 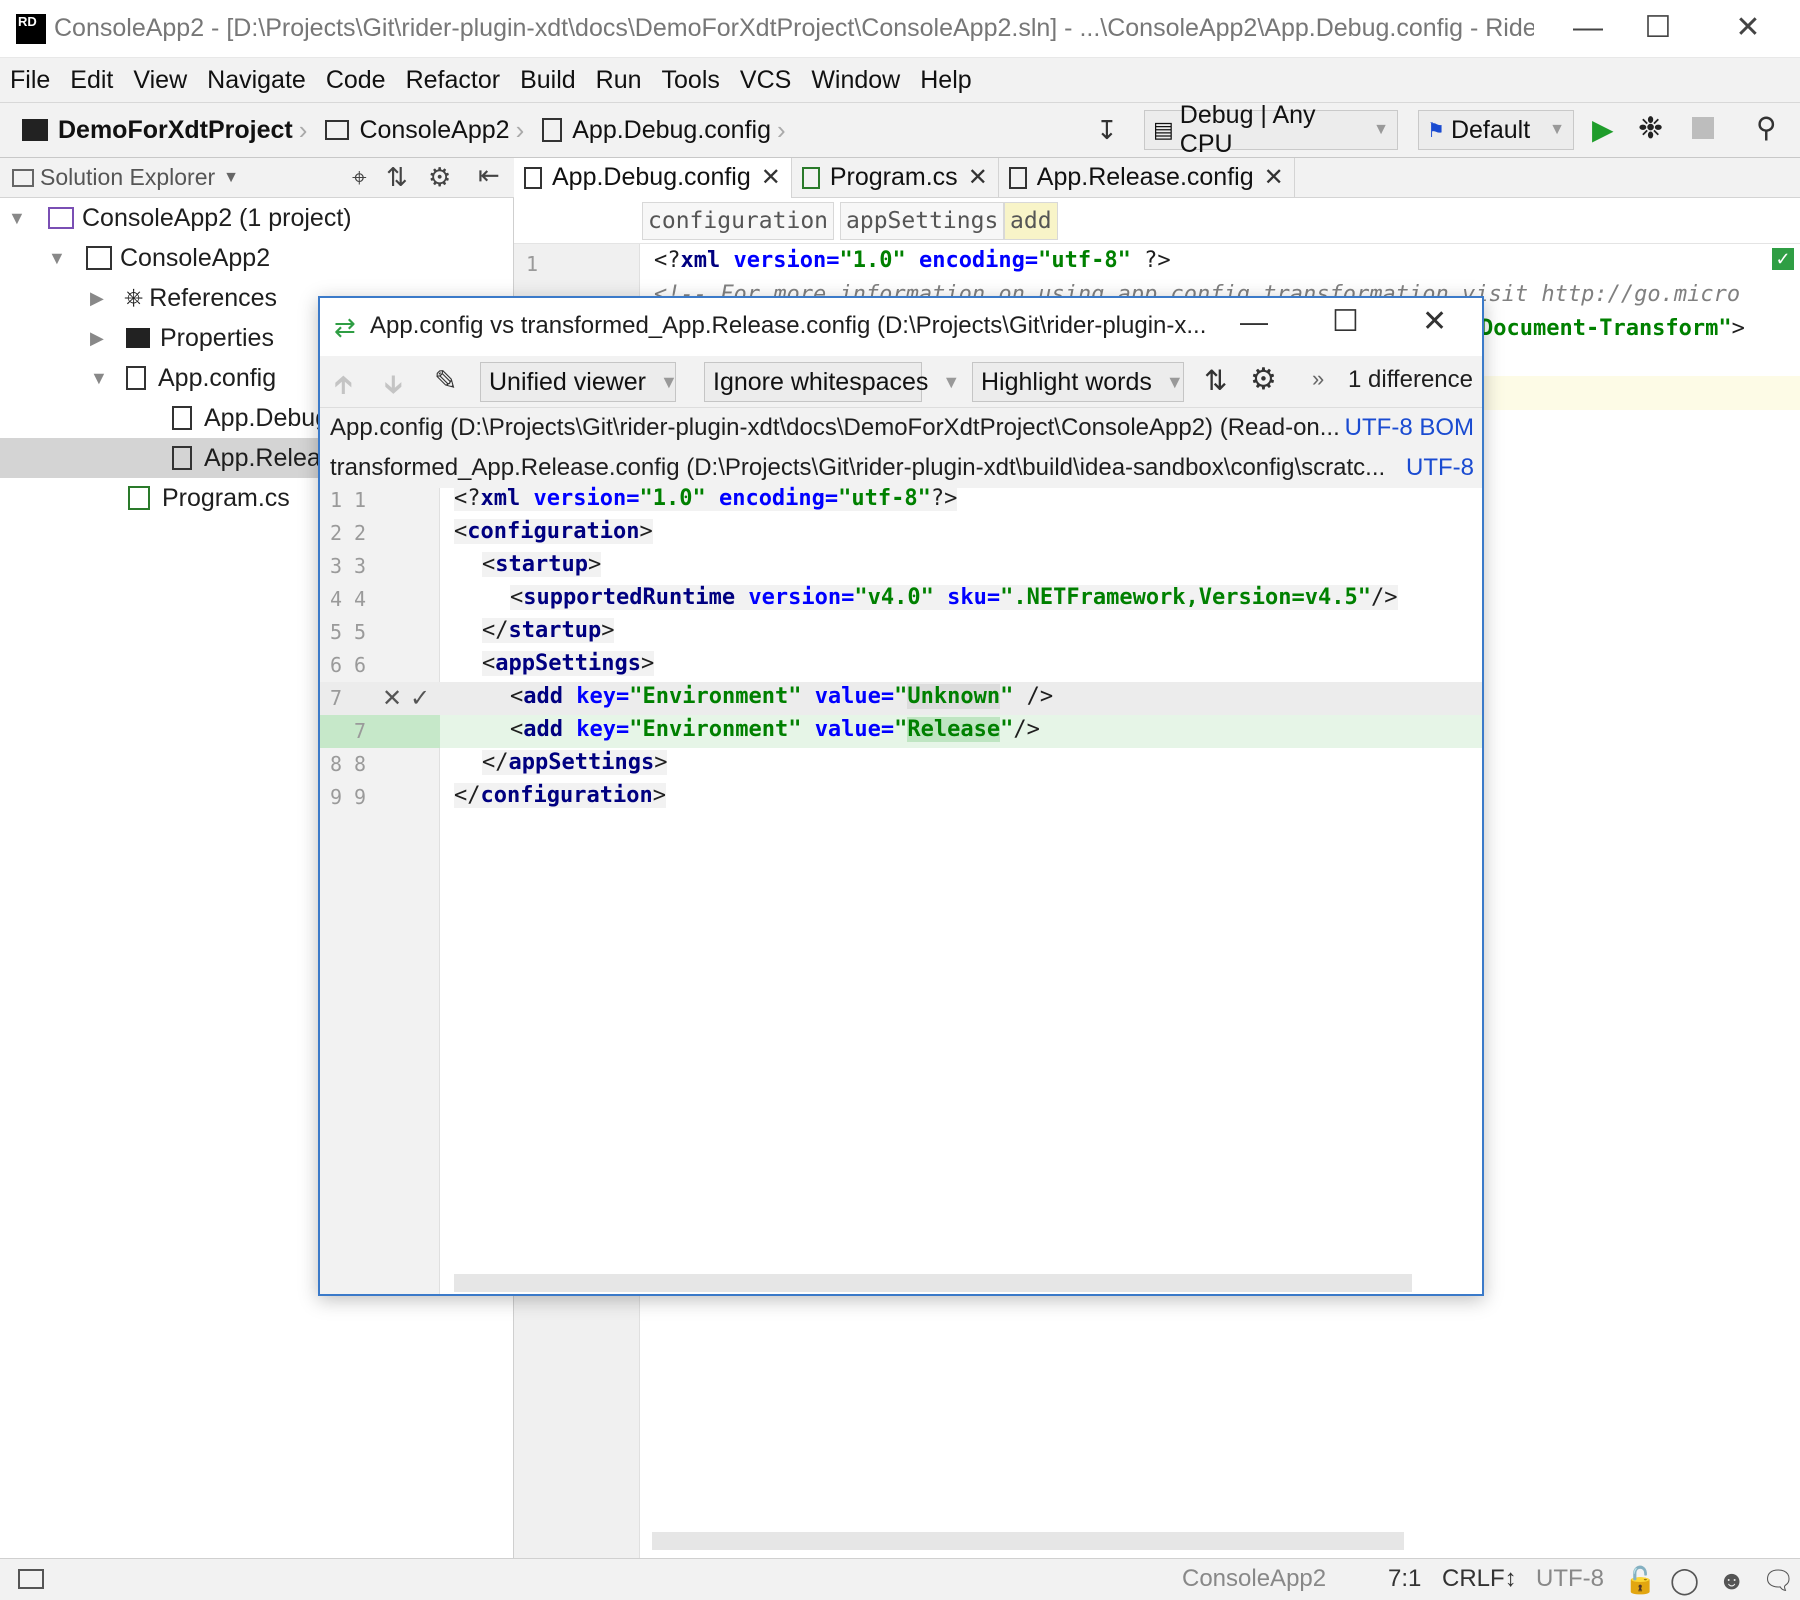 I want to click on menu-code: Code, so click(x=356, y=80).